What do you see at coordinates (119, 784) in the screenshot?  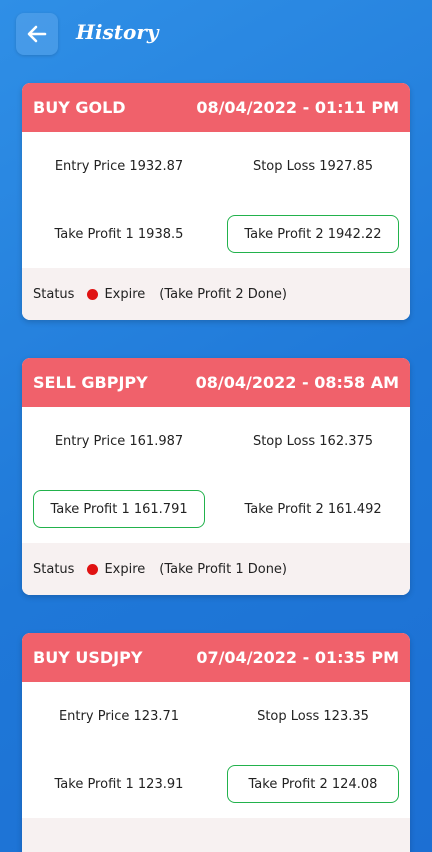 I see `take-profit-1: Take Profit 1 123.91` at bounding box center [119, 784].